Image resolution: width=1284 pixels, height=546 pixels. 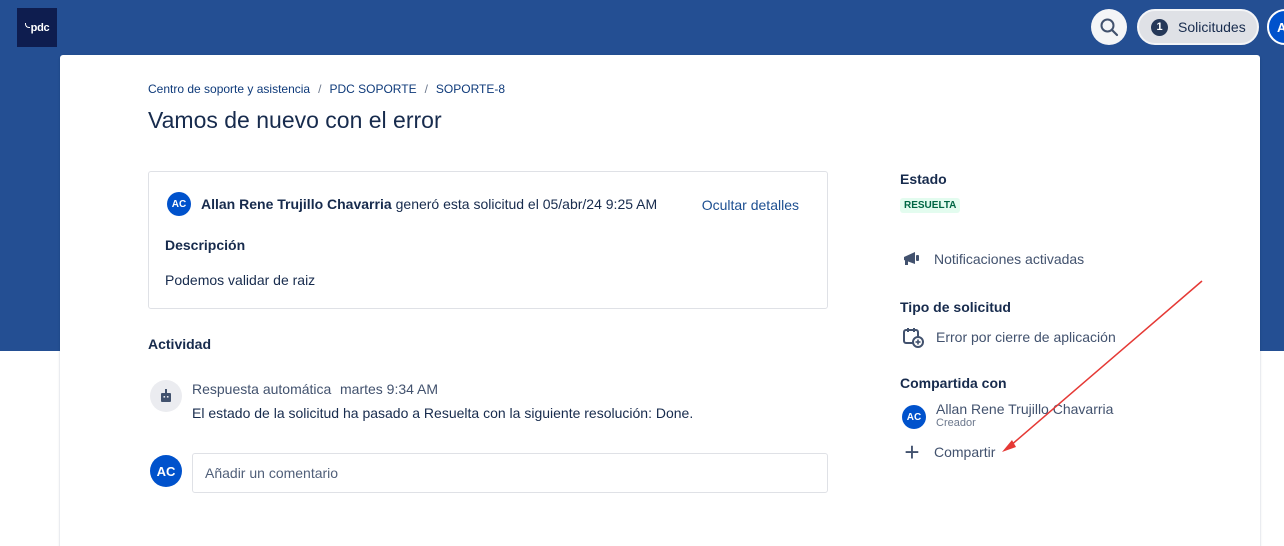 What do you see at coordinates (953, 383) in the screenshot?
I see `shared-with-heading: Compartida con` at bounding box center [953, 383].